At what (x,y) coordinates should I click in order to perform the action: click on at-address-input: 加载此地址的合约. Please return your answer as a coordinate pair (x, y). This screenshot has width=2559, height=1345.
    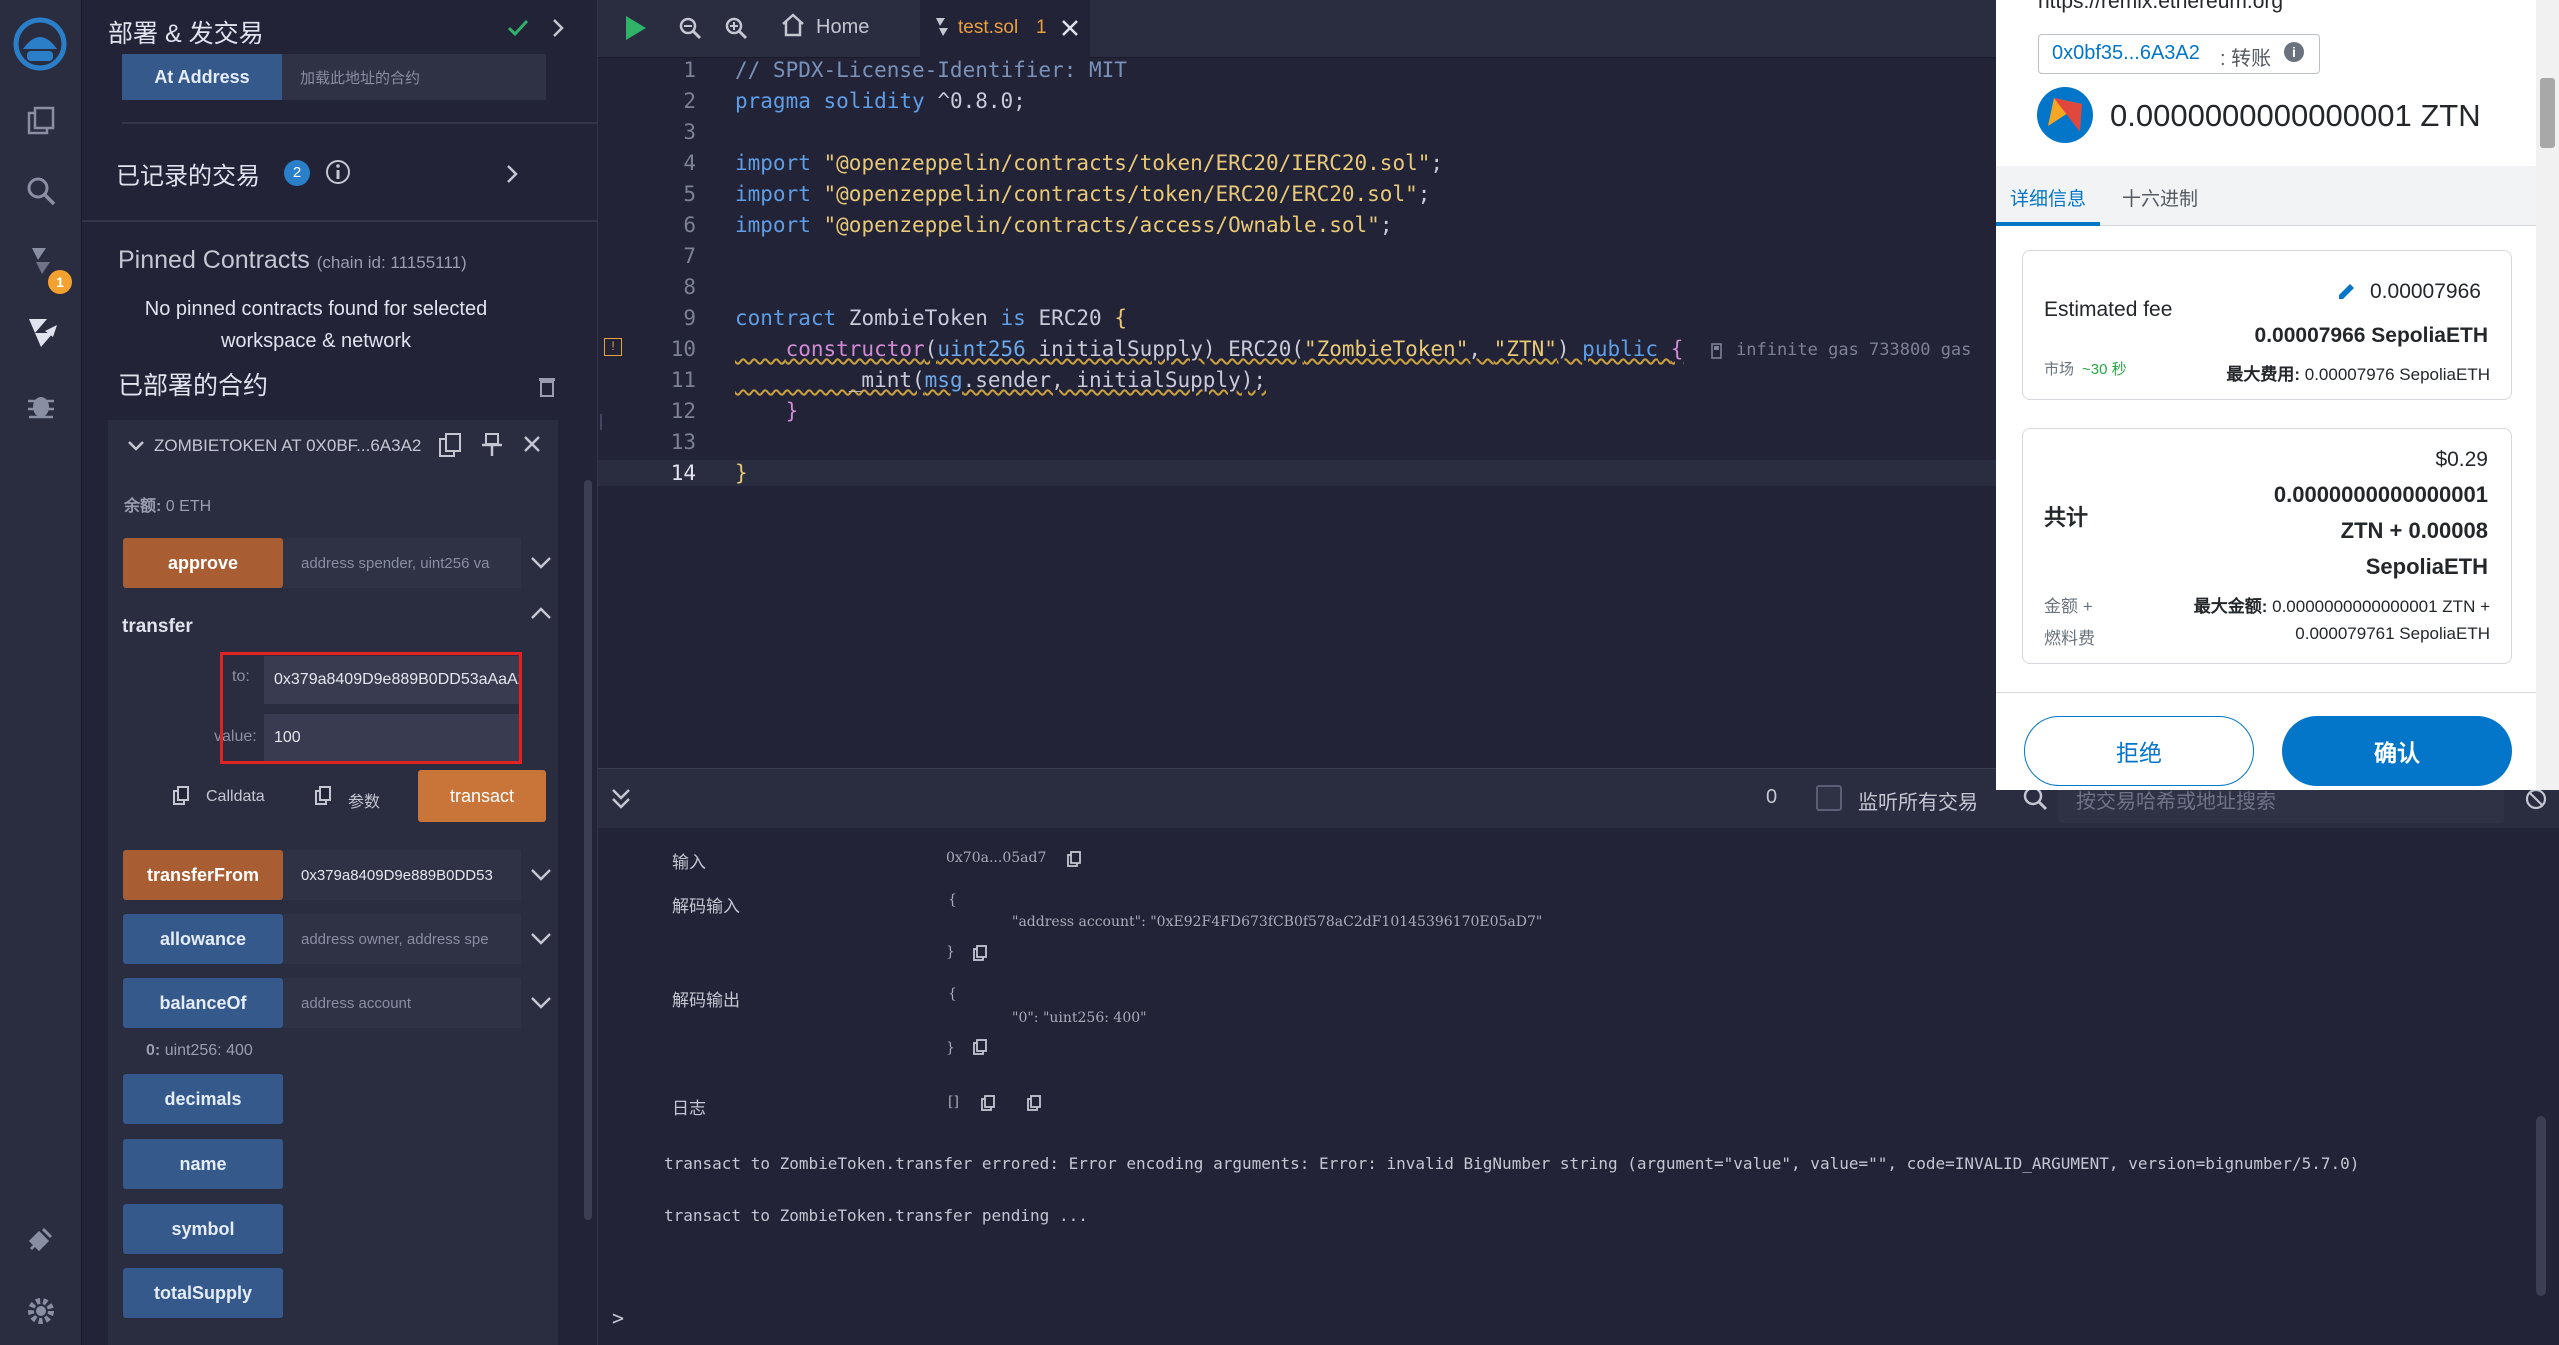
    Looking at the image, I should click on (414, 77).